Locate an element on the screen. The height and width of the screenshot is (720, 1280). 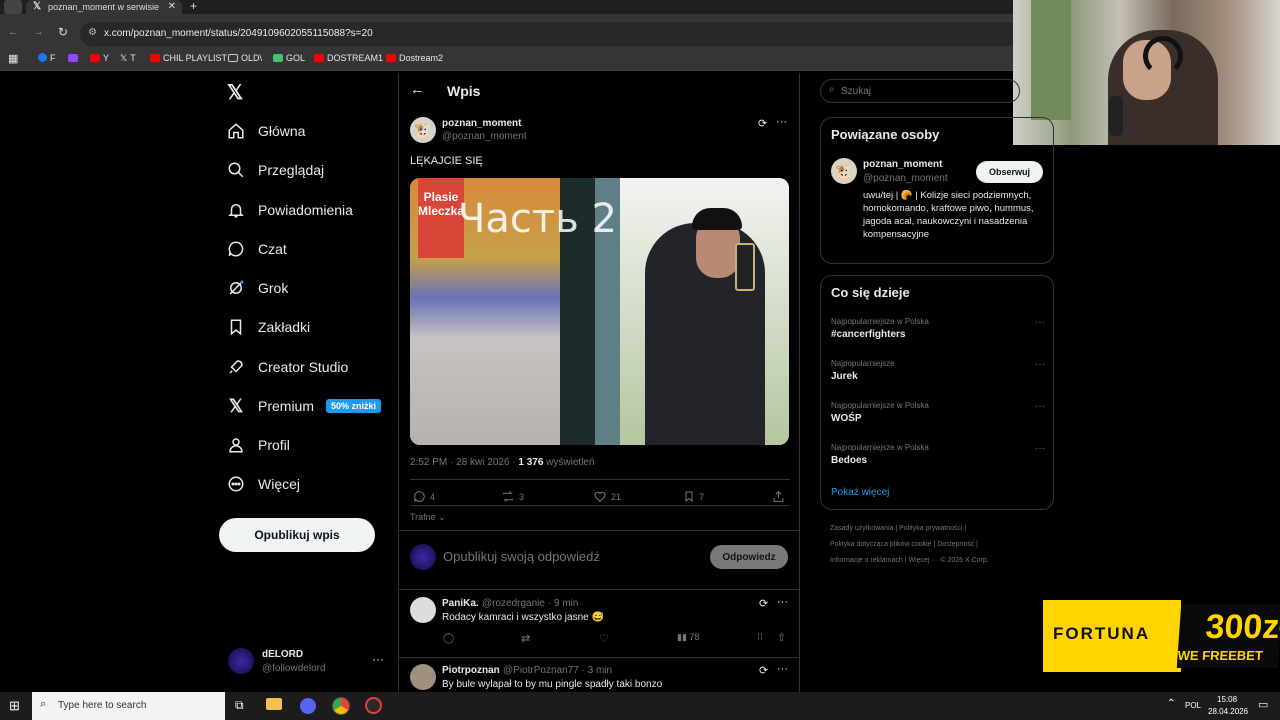
trend-item: Najpopularniejsze w Polska Bedoes ··· is located at coordinates (938, 454).